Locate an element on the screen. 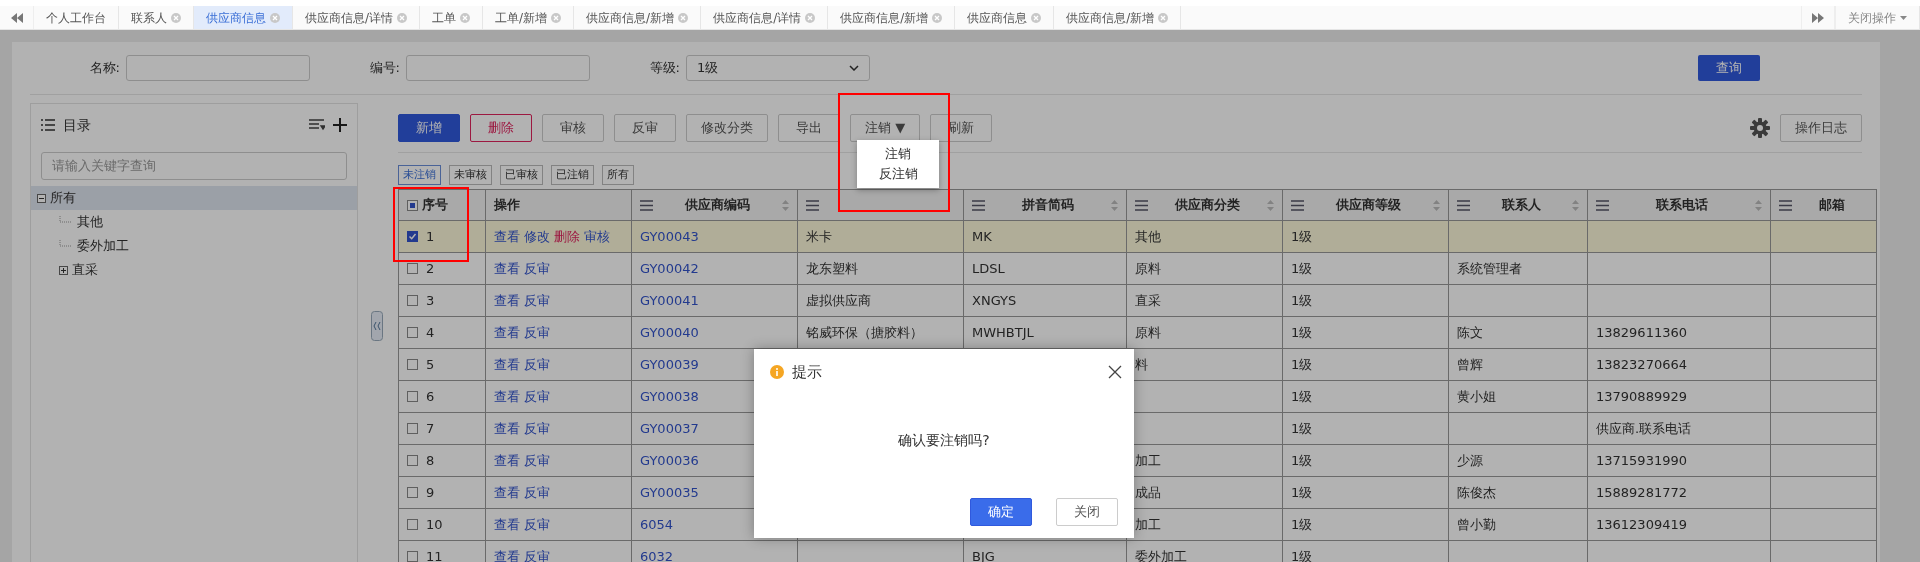 The height and width of the screenshot is (562, 1920). keyword-search-field: 请输入关键字查询 is located at coordinates (194, 166).